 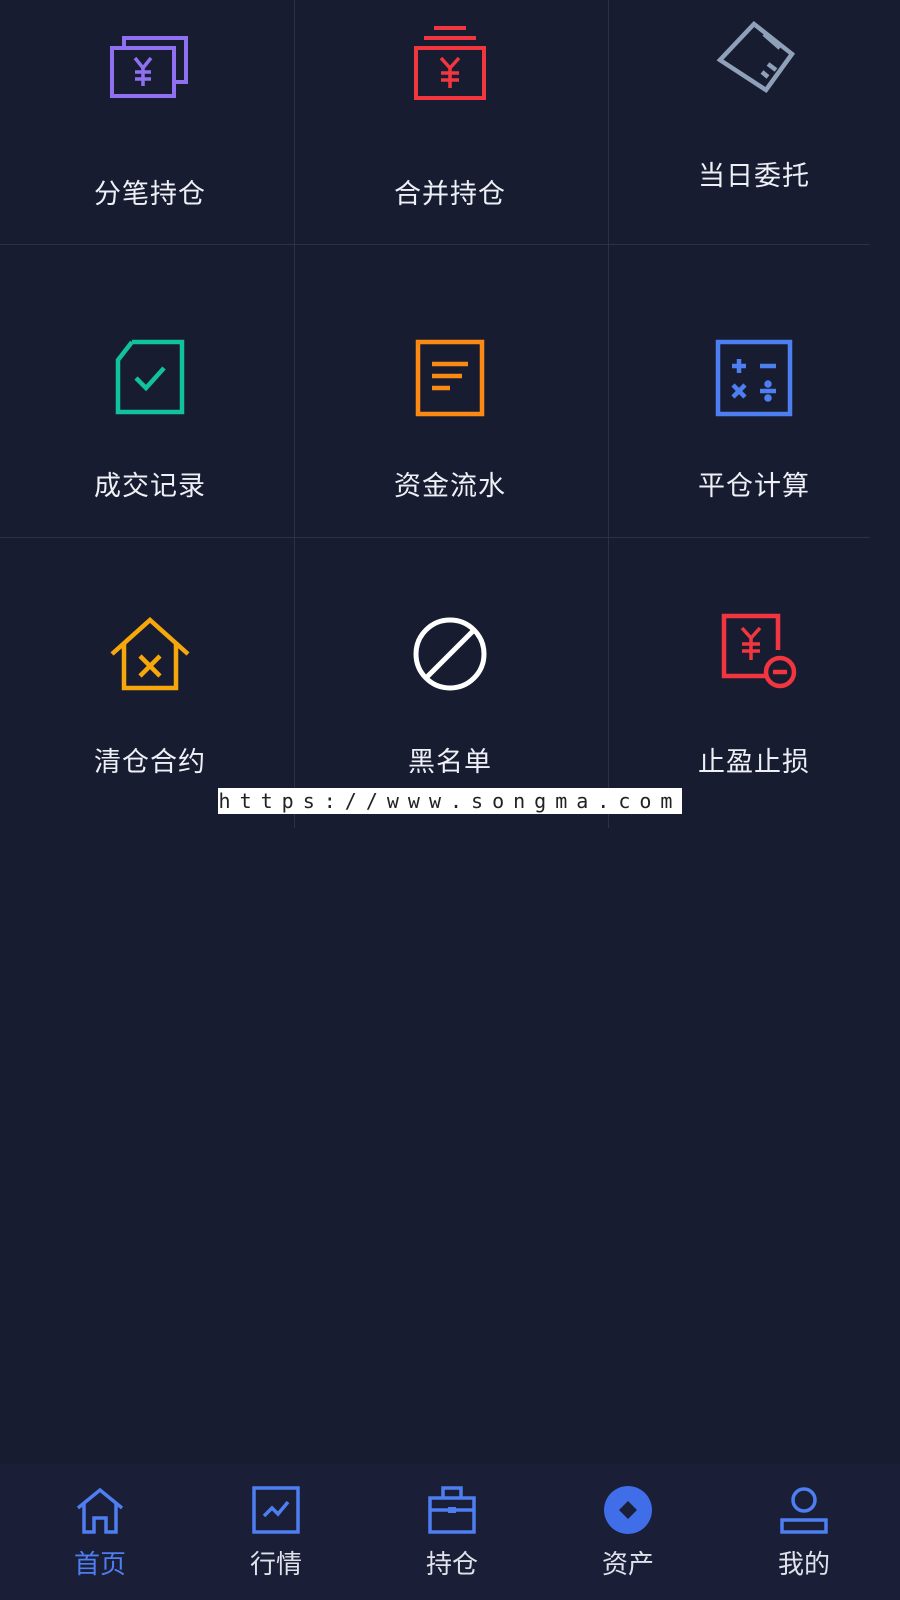 I want to click on stop-profit-loss-icon, so click(x=754, y=654).